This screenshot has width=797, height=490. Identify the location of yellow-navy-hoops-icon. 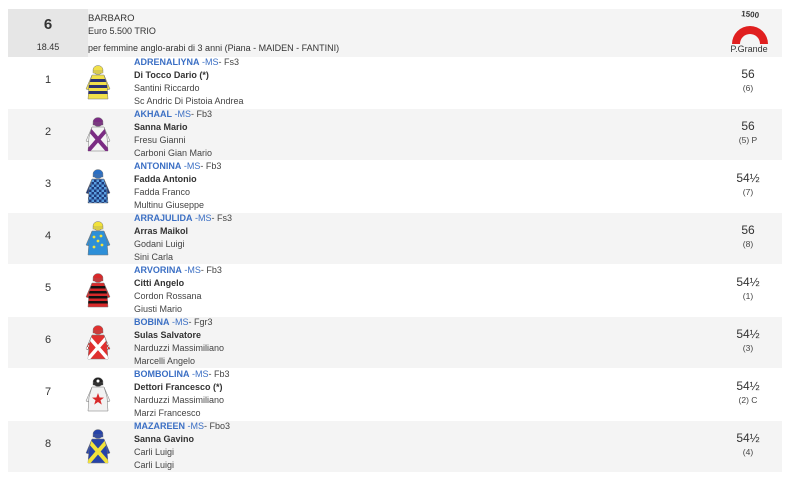
(98, 82).